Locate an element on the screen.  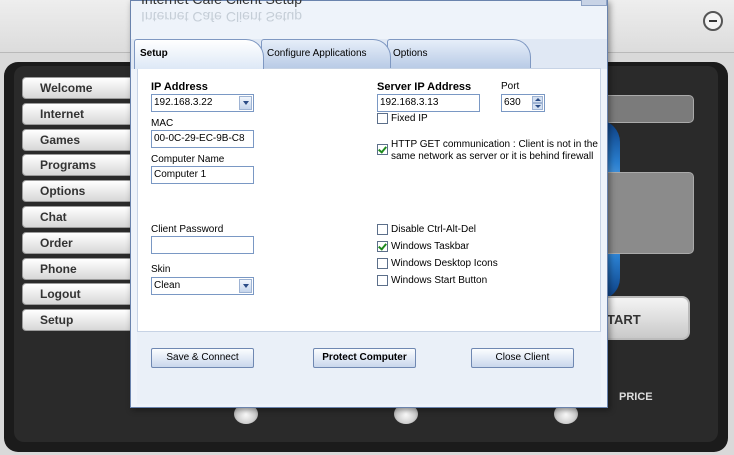
mac-label: MAC is located at coordinates (162, 123).